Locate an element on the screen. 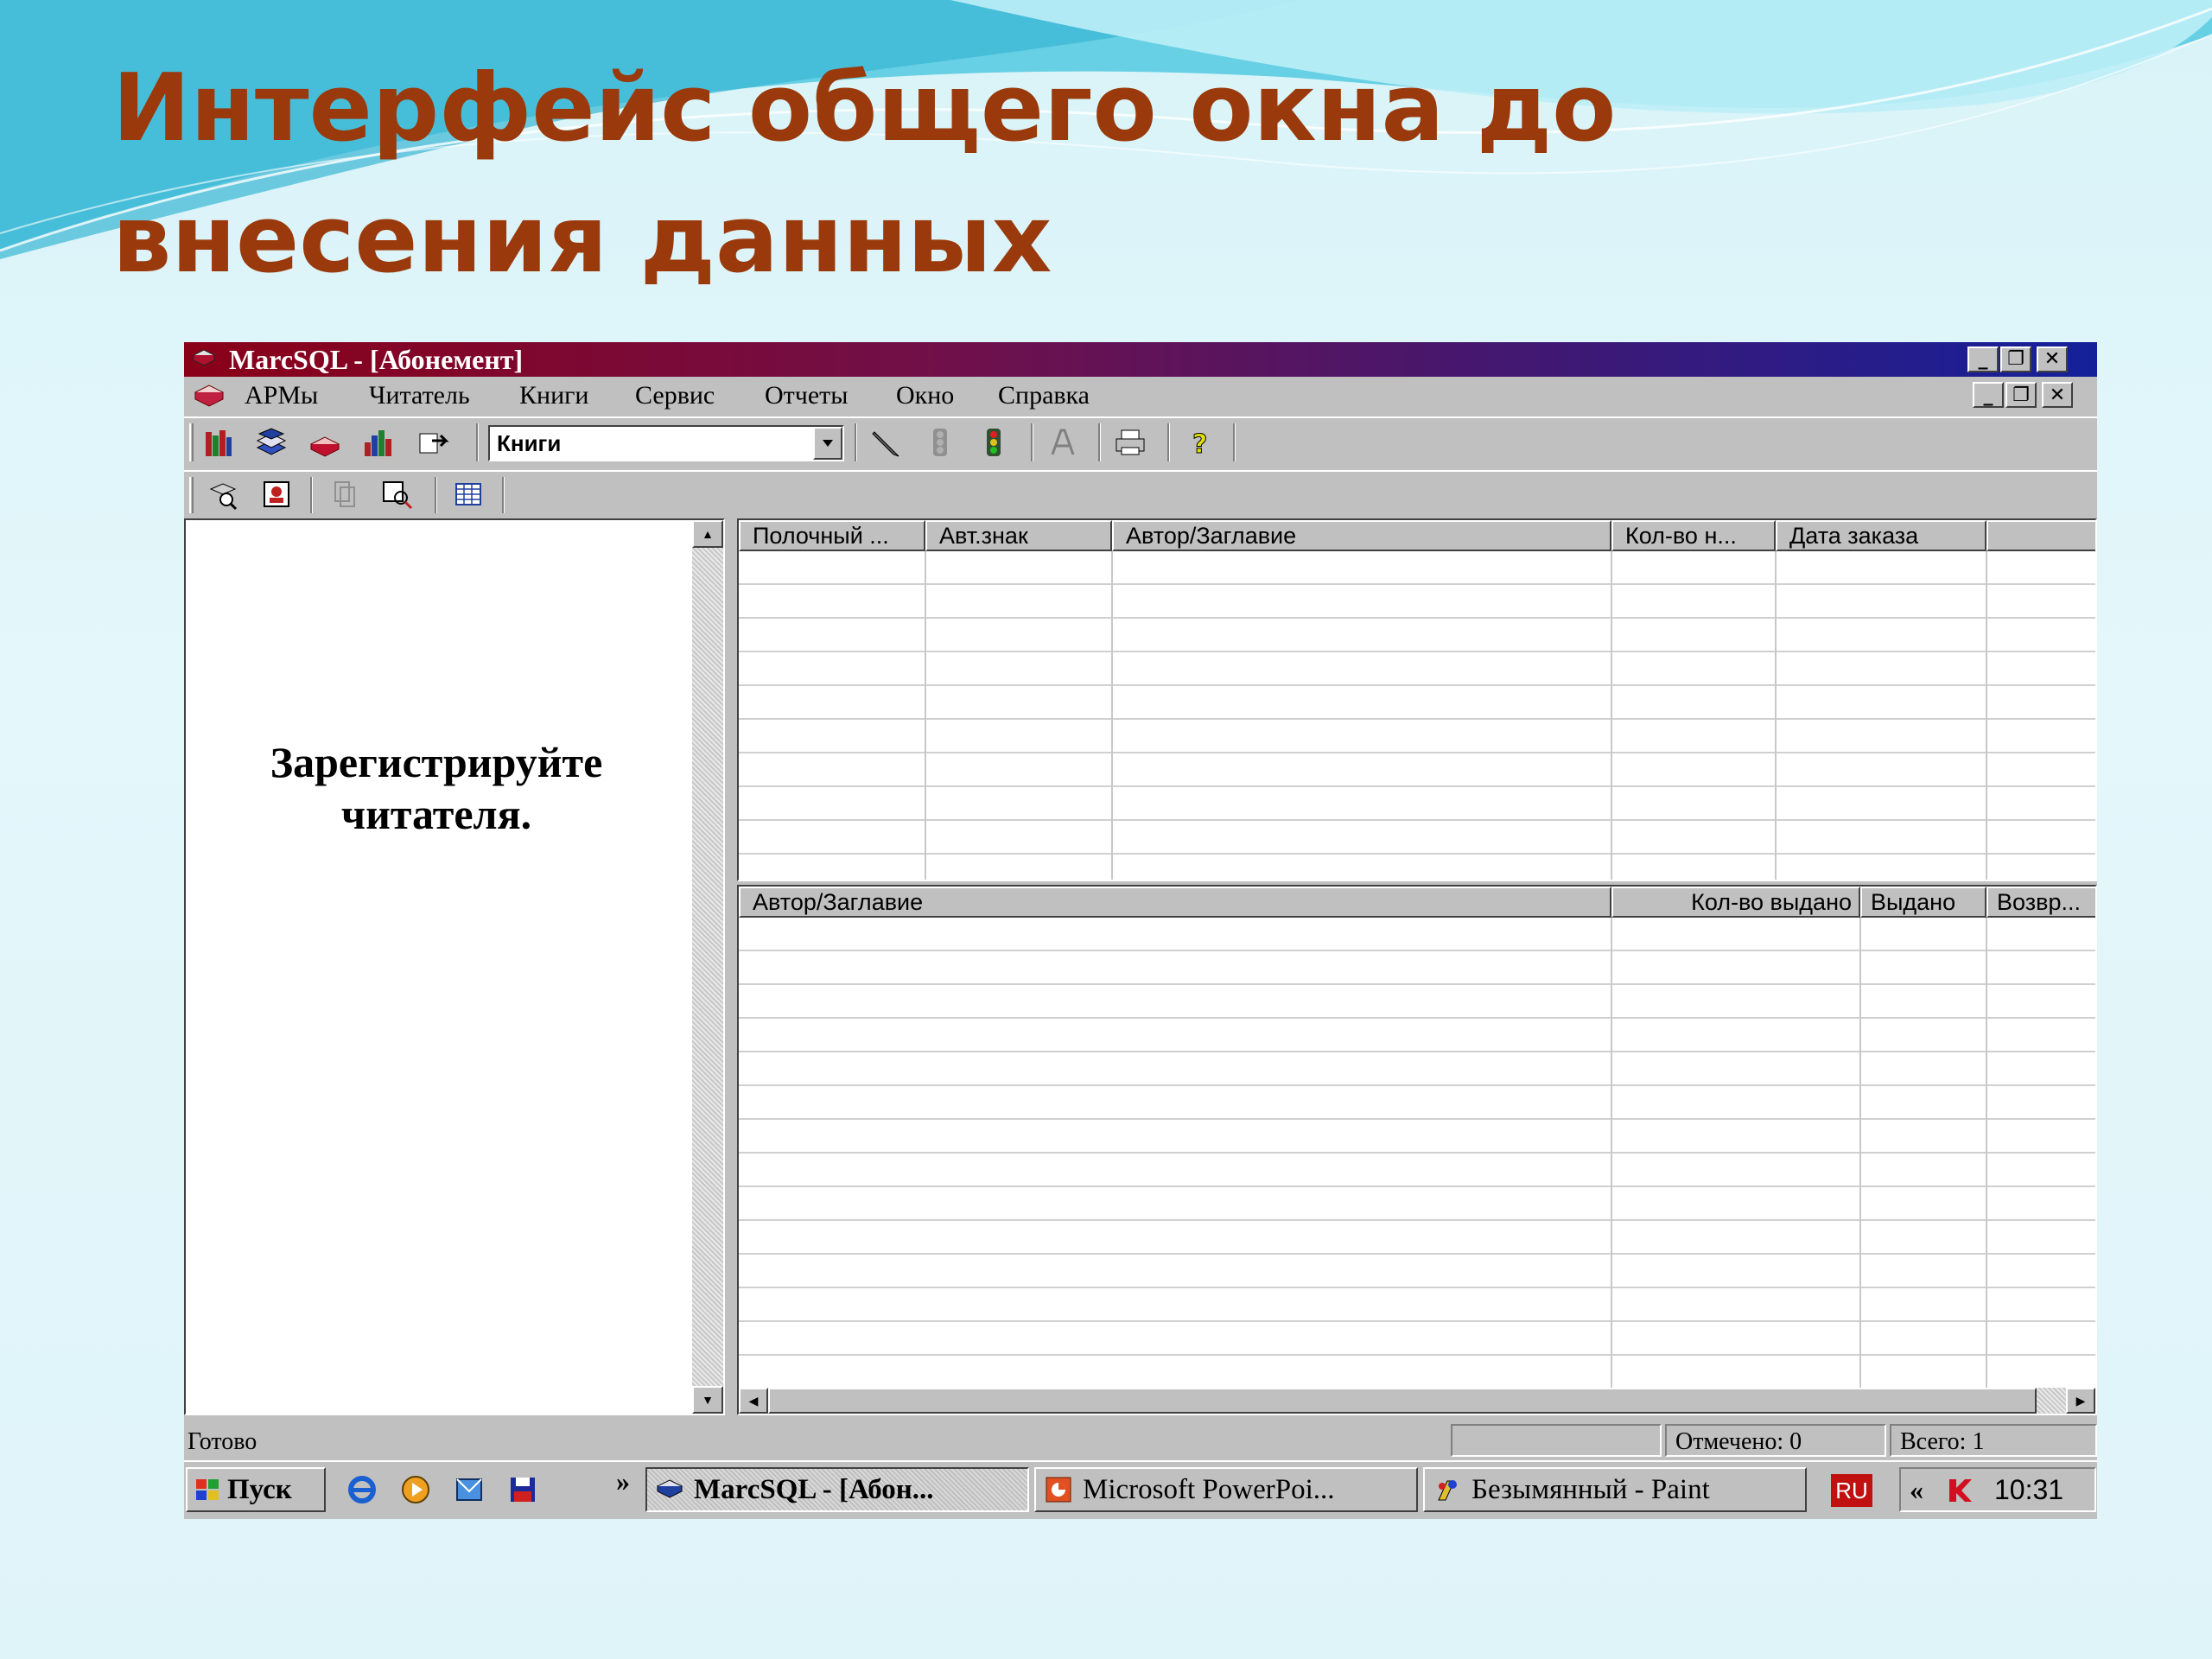  mdi-minimize-button: _ is located at coordinates (1989, 395).